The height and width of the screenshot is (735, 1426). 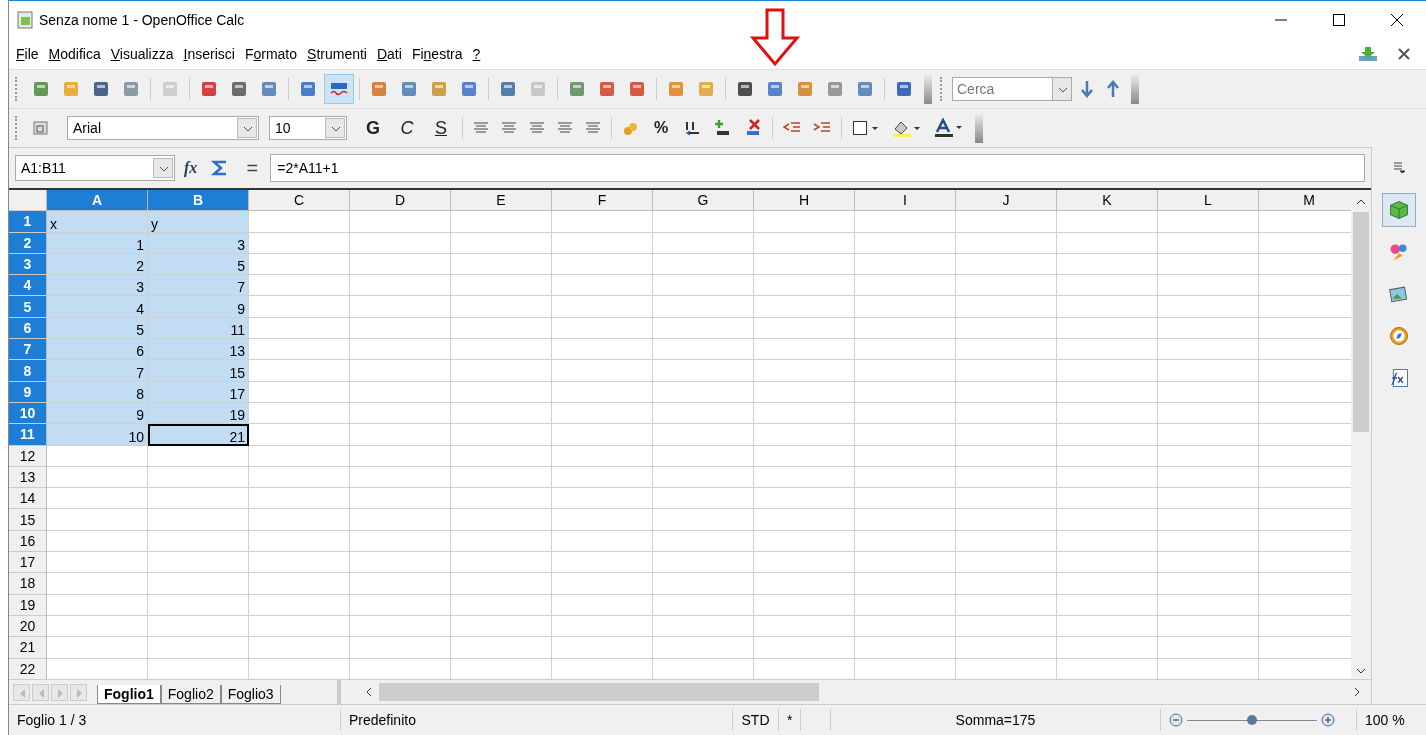 What do you see at coordinates (28, 456) in the screenshot?
I see `row-header: 12` at bounding box center [28, 456].